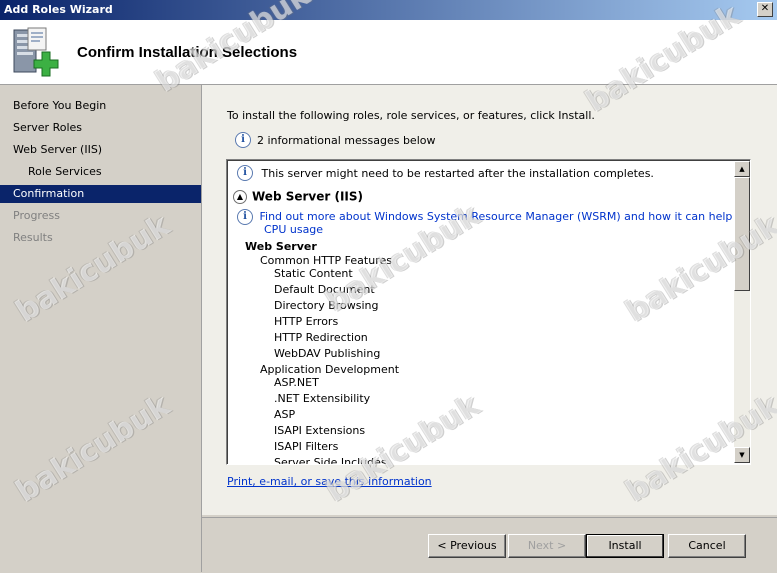  What do you see at coordinates (306, 446) in the screenshot?
I see `feature-item: ISAPI Filters` at bounding box center [306, 446].